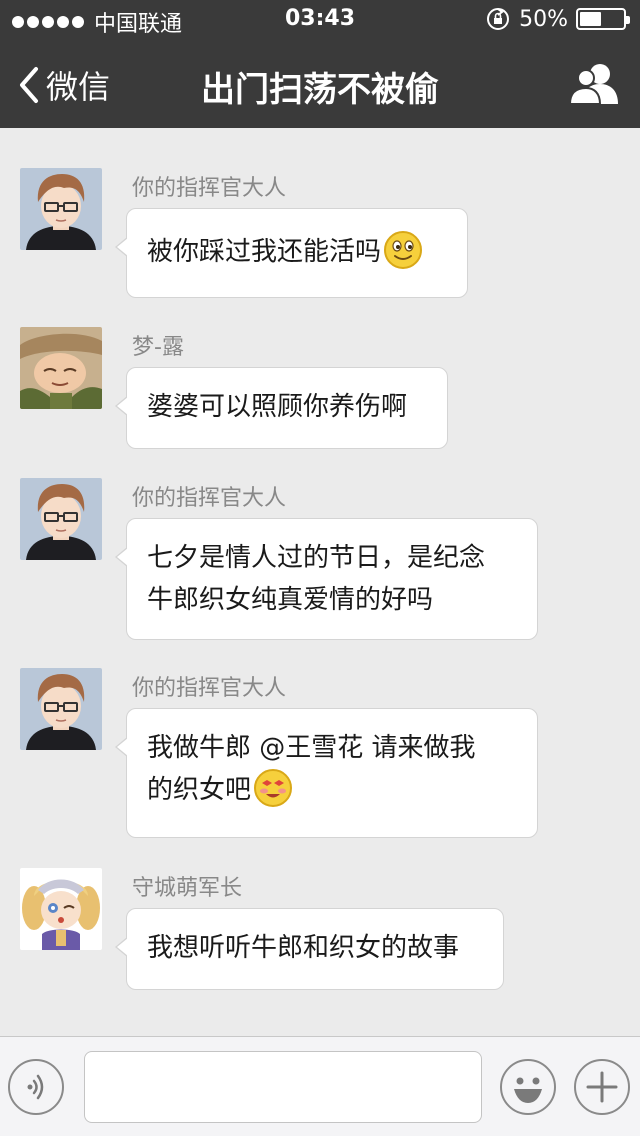 The height and width of the screenshot is (1136, 640). I want to click on input-bar, so click(320, 1086).